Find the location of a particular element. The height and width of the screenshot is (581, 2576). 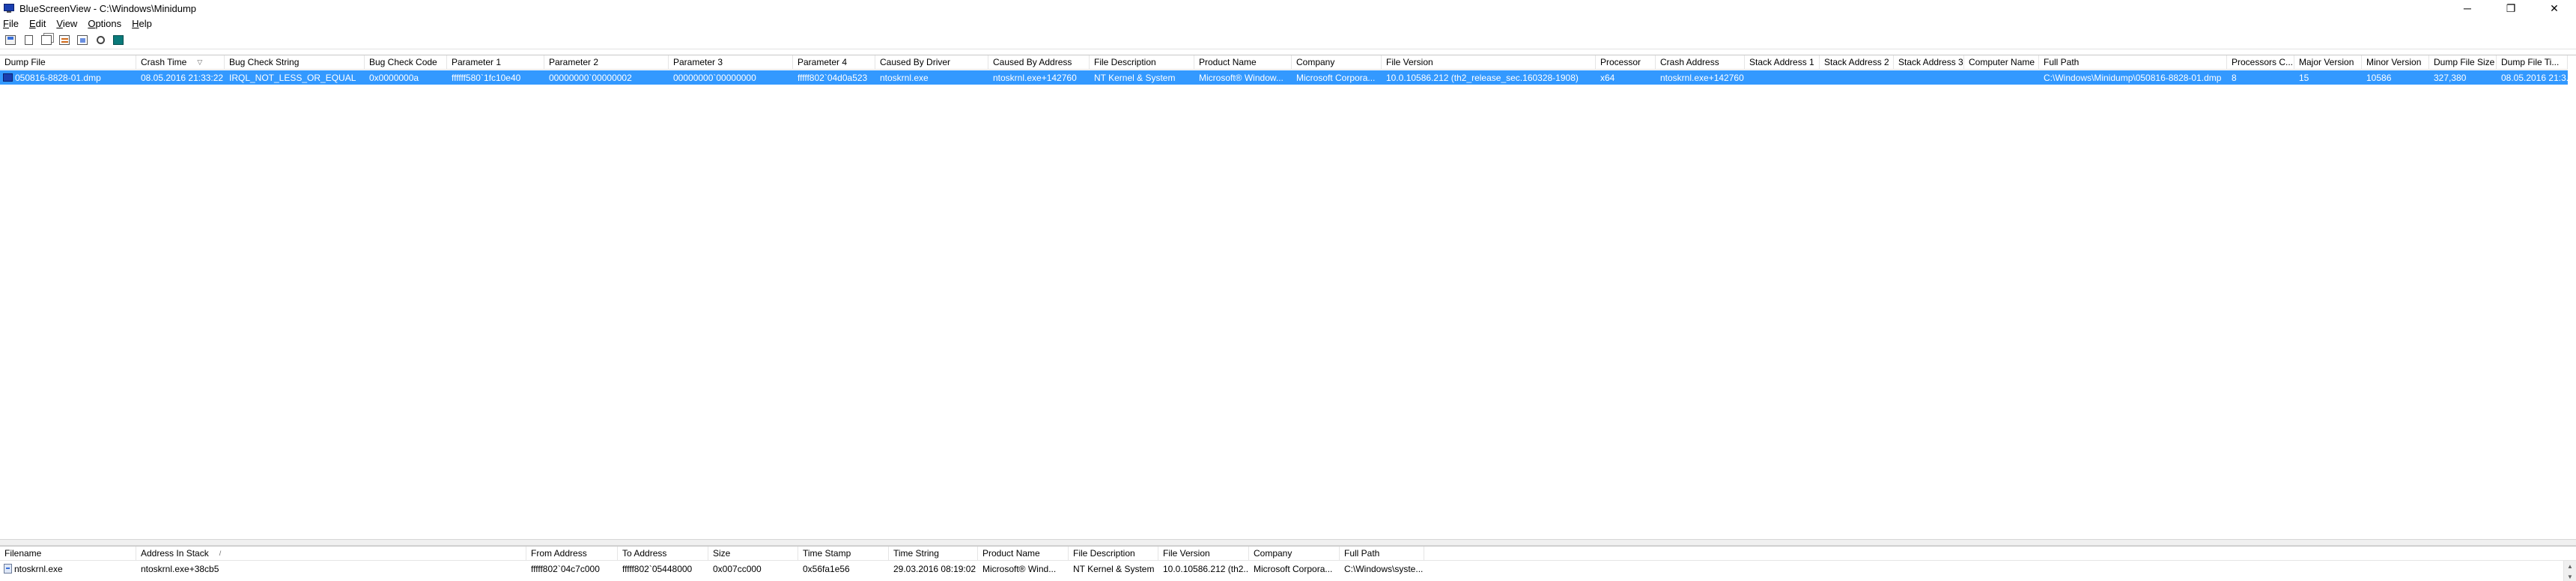

column-header-minor-version: Minor Version is located at coordinates (2395, 62).